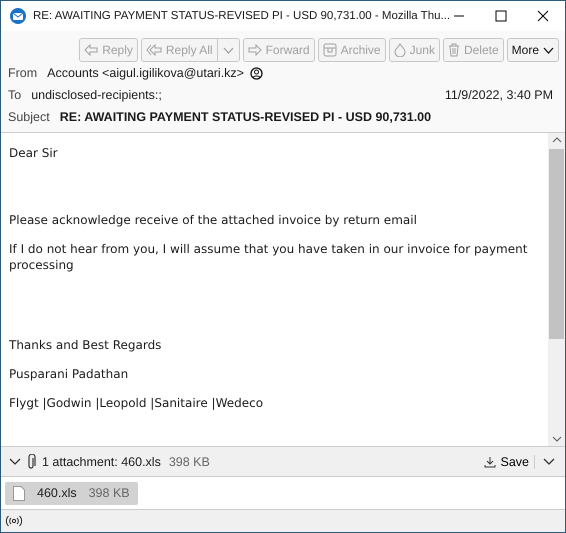  What do you see at coordinates (29, 117) in the screenshot?
I see `field-label: Subject` at bounding box center [29, 117].